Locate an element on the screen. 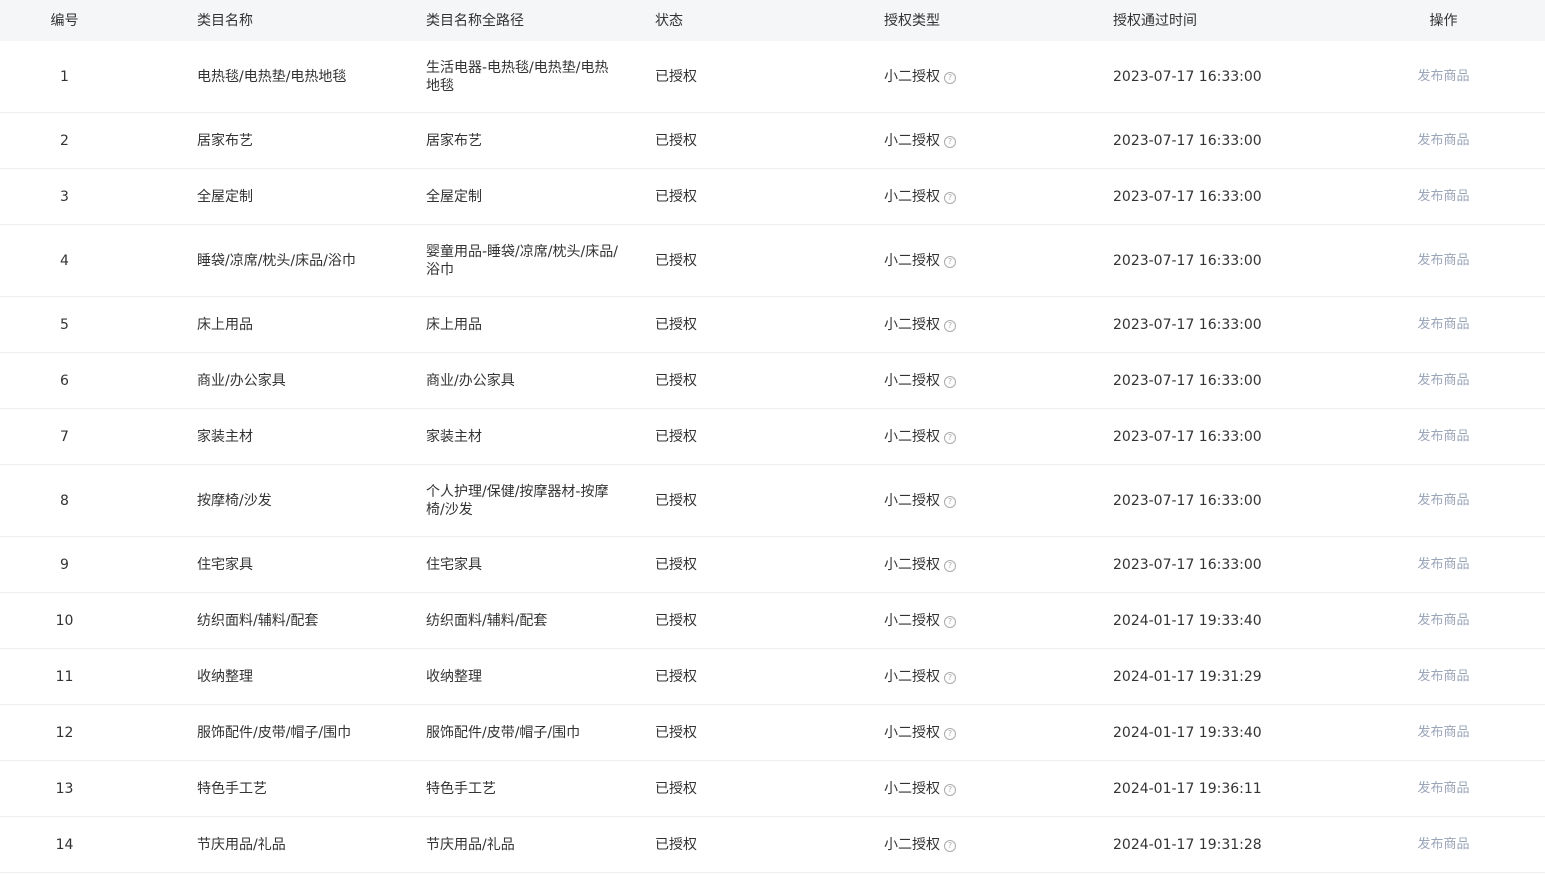  category-path-text: 居家布艺 is located at coordinates (454, 140).